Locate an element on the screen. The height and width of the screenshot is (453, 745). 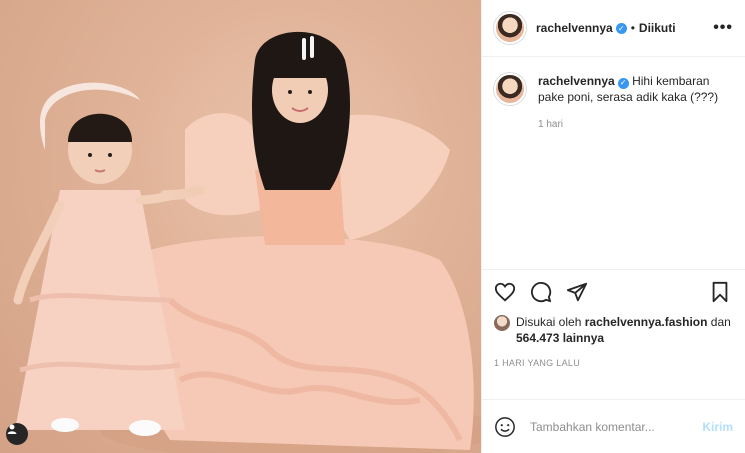
likes-prefix: Disukai oleh is located at coordinates (549, 322).